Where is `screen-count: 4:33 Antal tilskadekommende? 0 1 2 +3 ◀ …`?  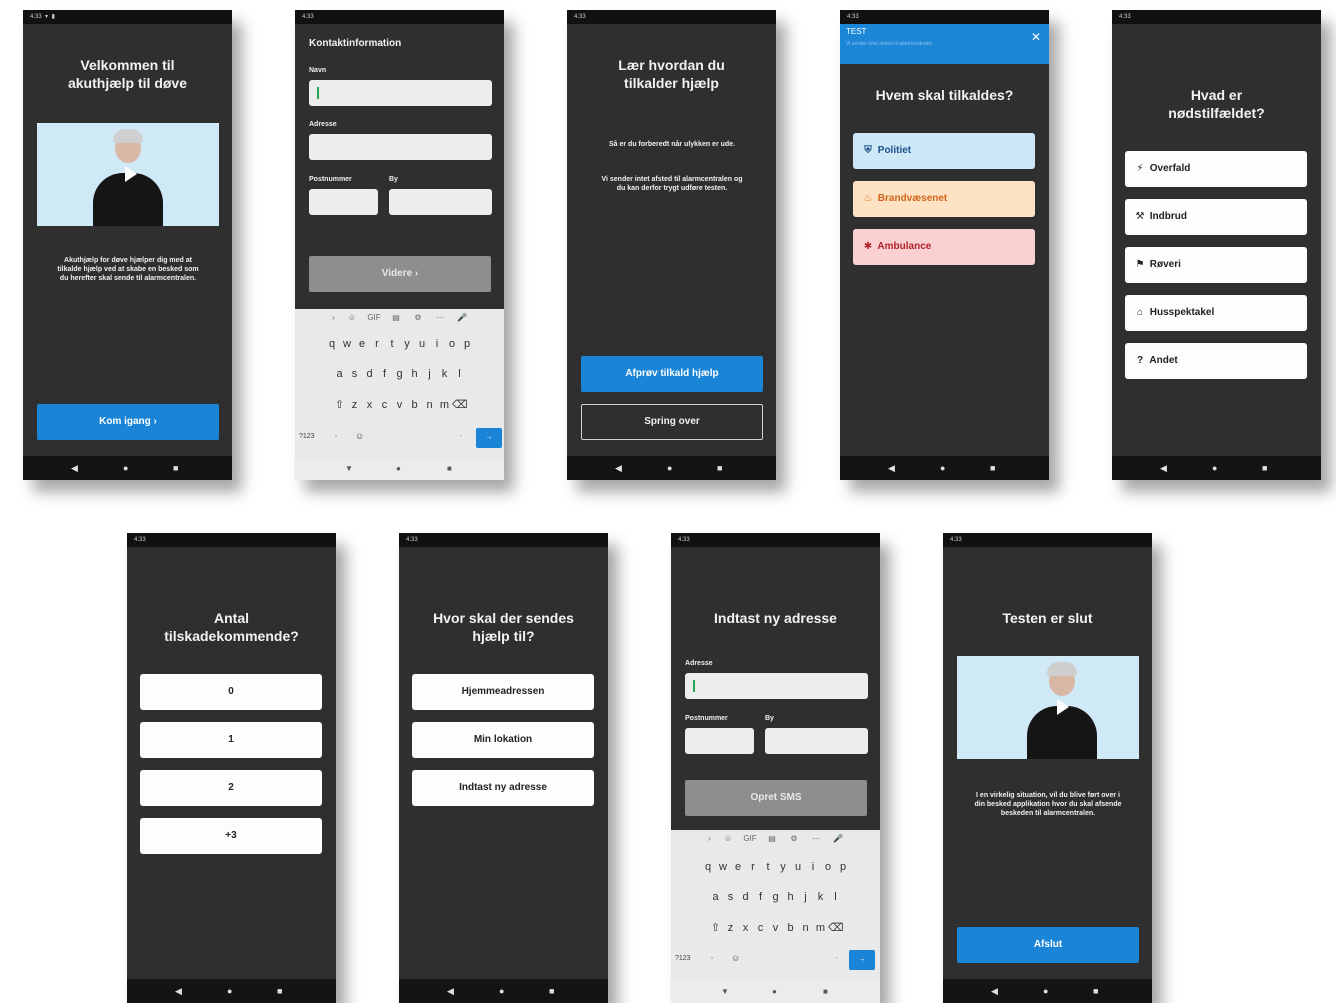 screen-count: 4:33 Antal tilskadekommende? 0 1 2 +3 ◀ … is located at coordinates (231, 768).